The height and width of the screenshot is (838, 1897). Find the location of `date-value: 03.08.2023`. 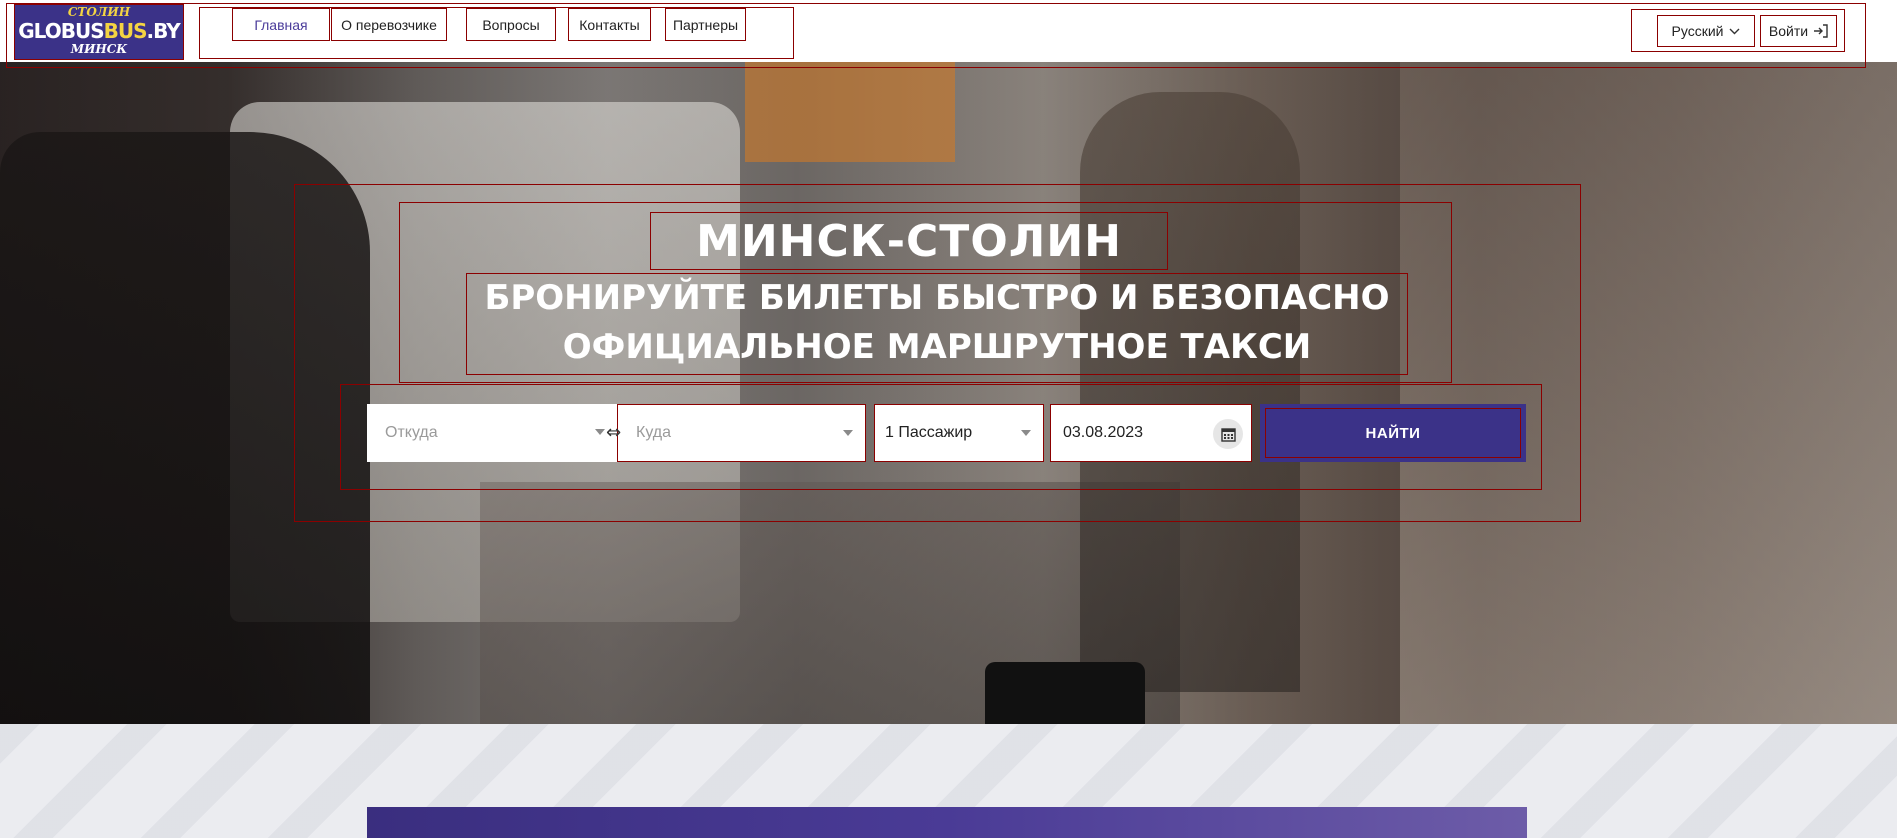

date-value: 03.08.2023 is located at coordinates (1103, 432).